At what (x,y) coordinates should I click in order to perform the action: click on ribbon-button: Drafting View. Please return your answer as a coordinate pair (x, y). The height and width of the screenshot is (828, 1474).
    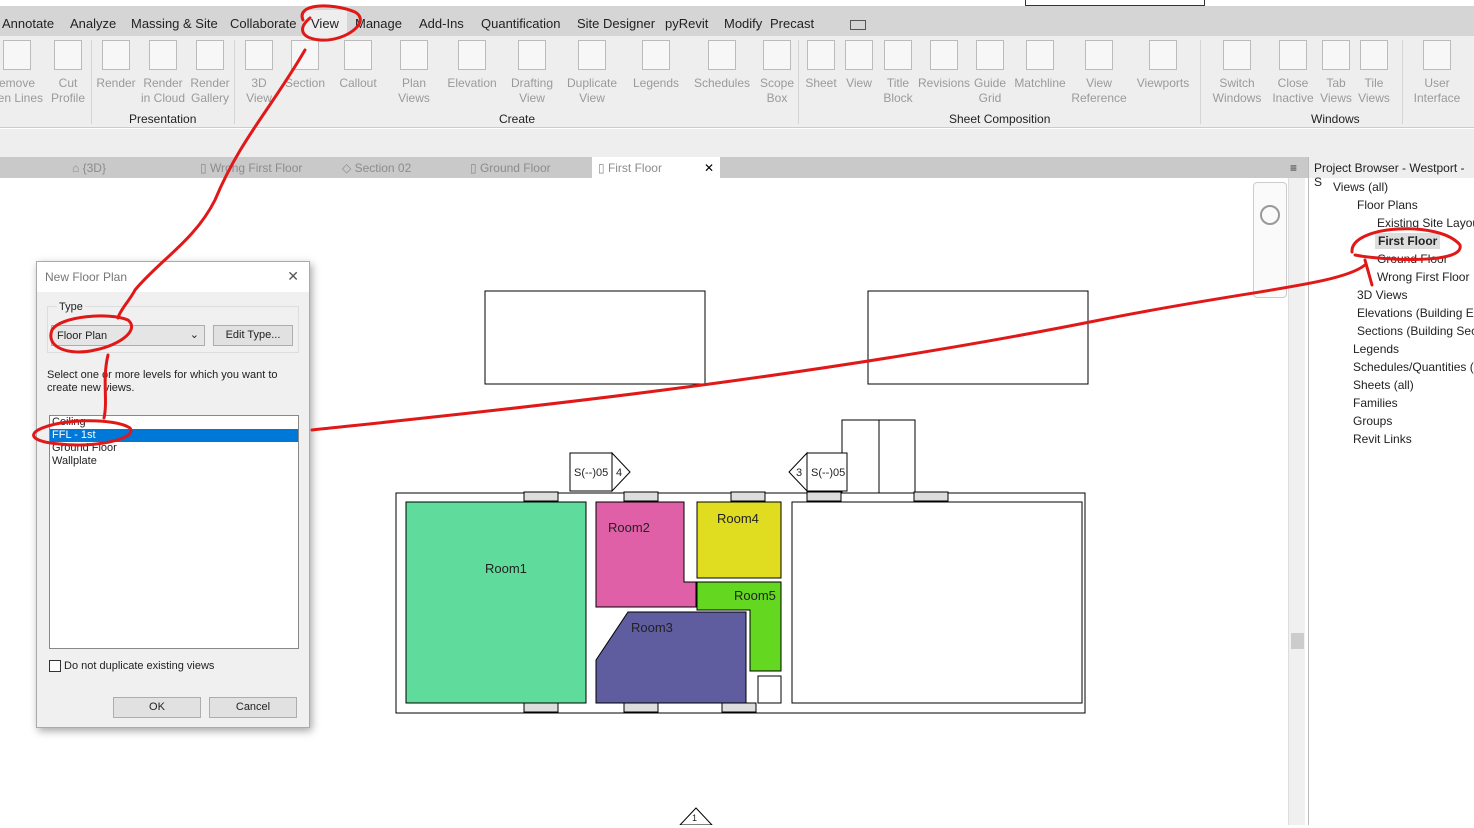
    Looking at the image, I should click on (532, 73).